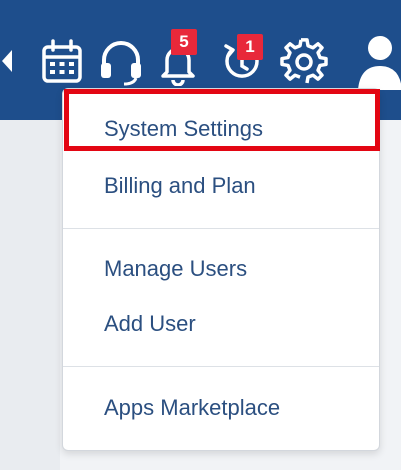  Describe the element at coordinates (121, 62) in the screenshot. I see `headset-icon` at that location.